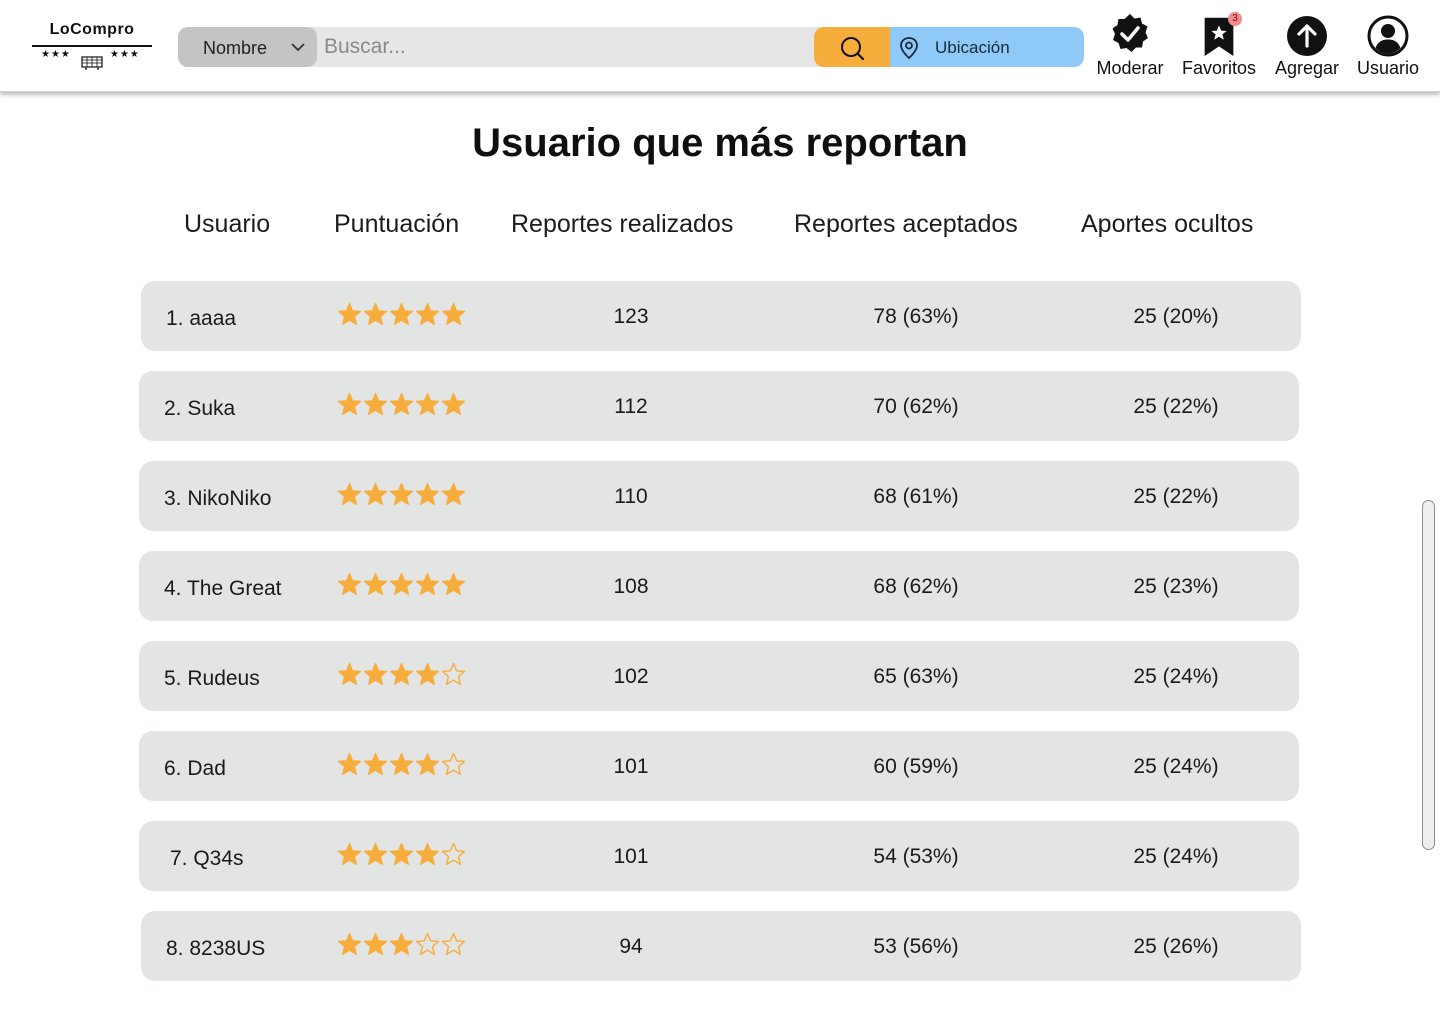 This screenshot has width=1440, height=1024. What do you see at coordinates (1176, 586) in the screenshot?
I see `row-aportes-ocultos: 25 (23%)` at bounding box center [1176, 586].